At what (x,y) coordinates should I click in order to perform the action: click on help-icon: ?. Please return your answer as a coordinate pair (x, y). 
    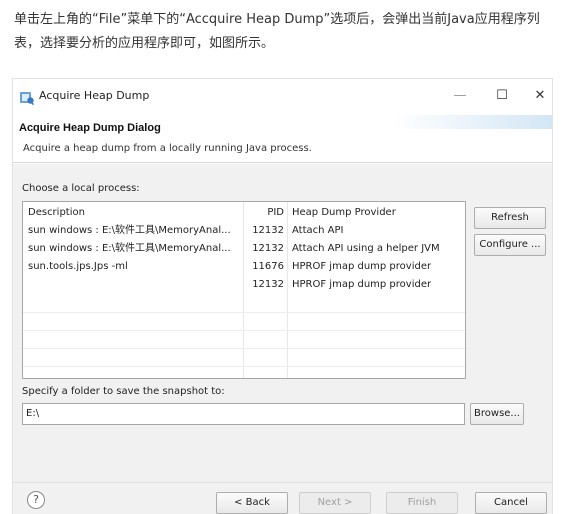
    Looking at the image, I should click on (36, 500).